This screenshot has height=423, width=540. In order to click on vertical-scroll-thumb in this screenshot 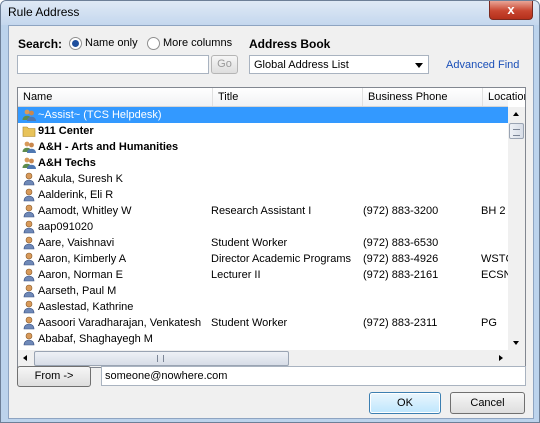, I will do `click(516, 131)`.